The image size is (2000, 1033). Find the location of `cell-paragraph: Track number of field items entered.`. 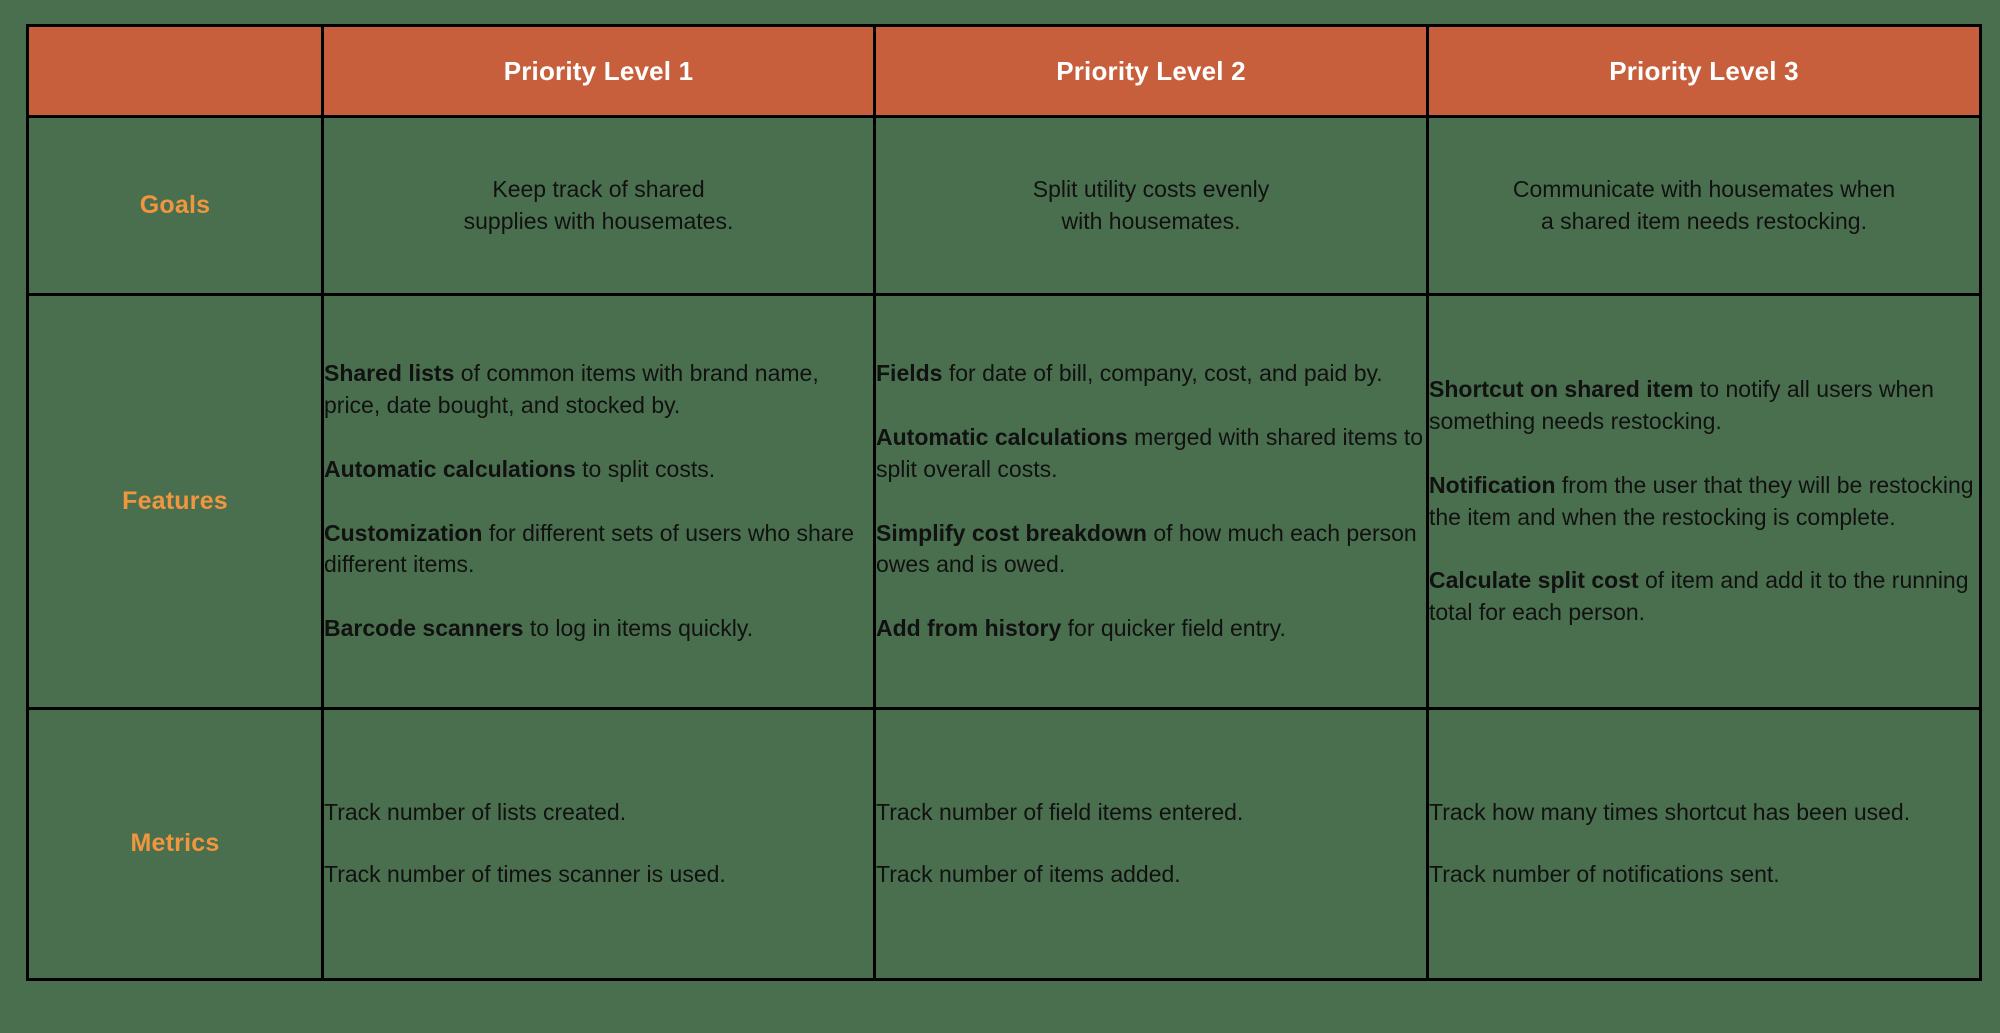

cell-paragraph: Track number of field items entered. is located at coordinates (1060, 812).